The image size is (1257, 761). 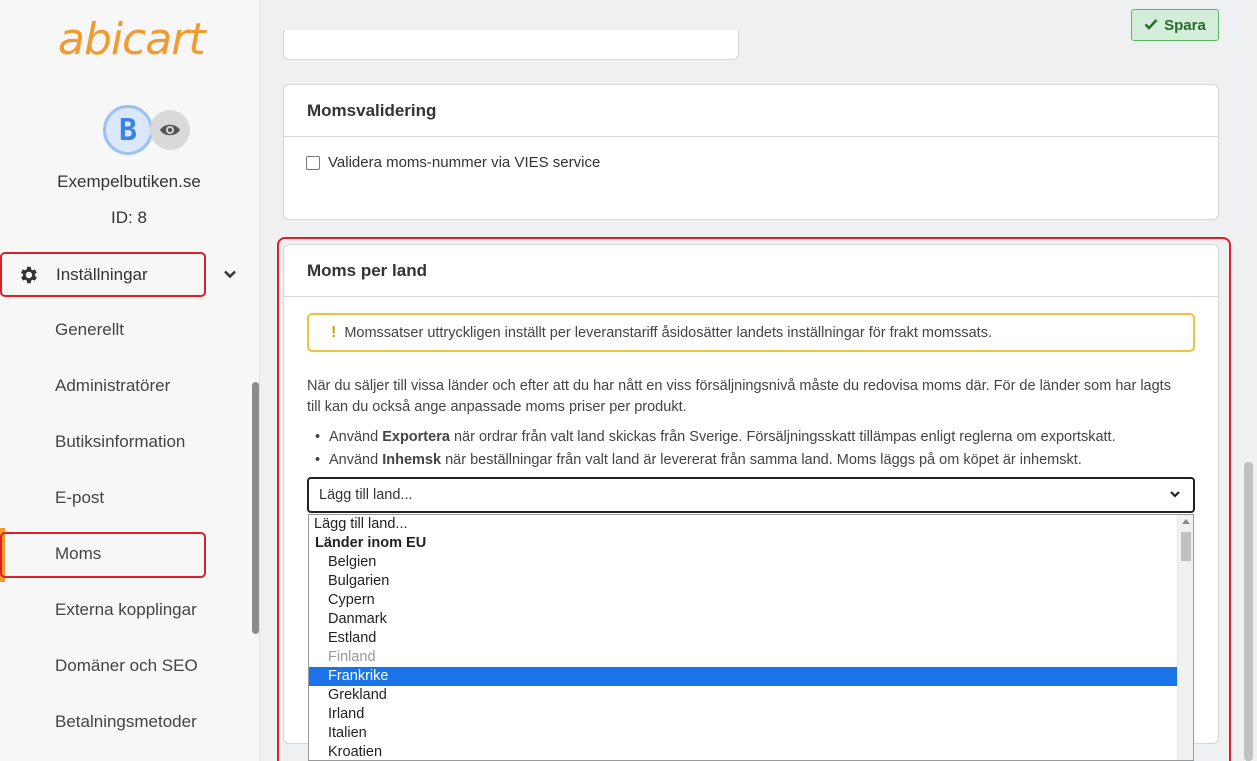 I want to click on sidebar-scrollbar, so click(x=255, y=508).